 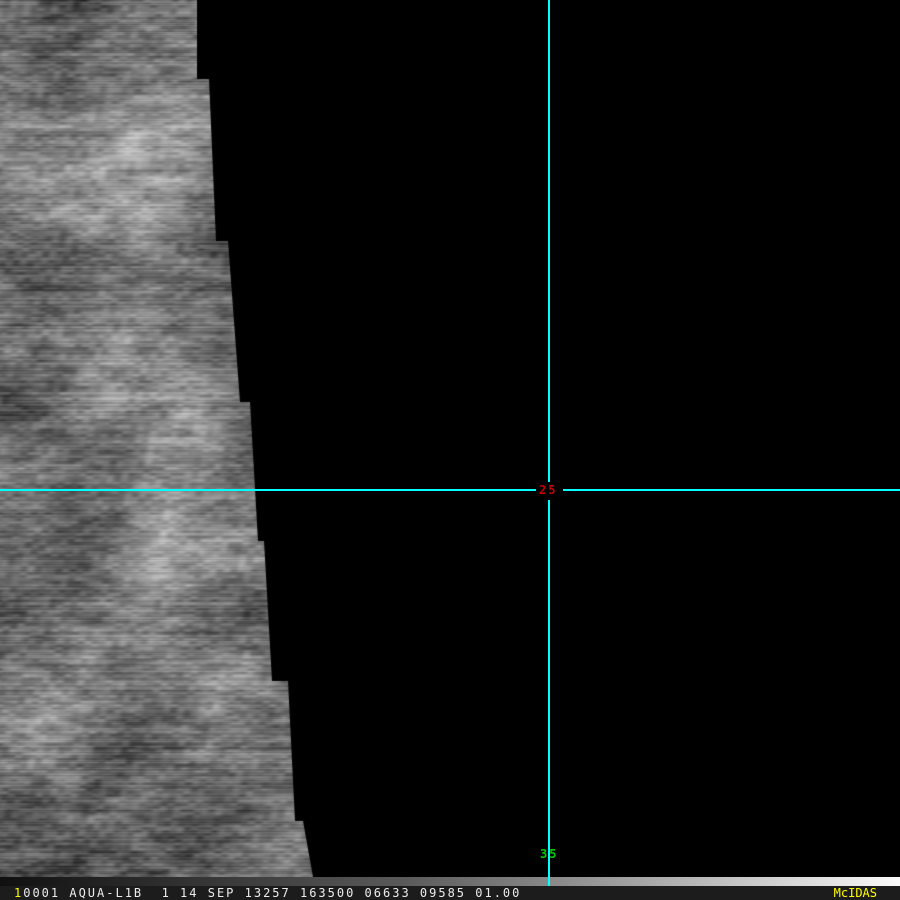 I want to click on crosshair-horizontal-line-right, so click(x=731, y=490).